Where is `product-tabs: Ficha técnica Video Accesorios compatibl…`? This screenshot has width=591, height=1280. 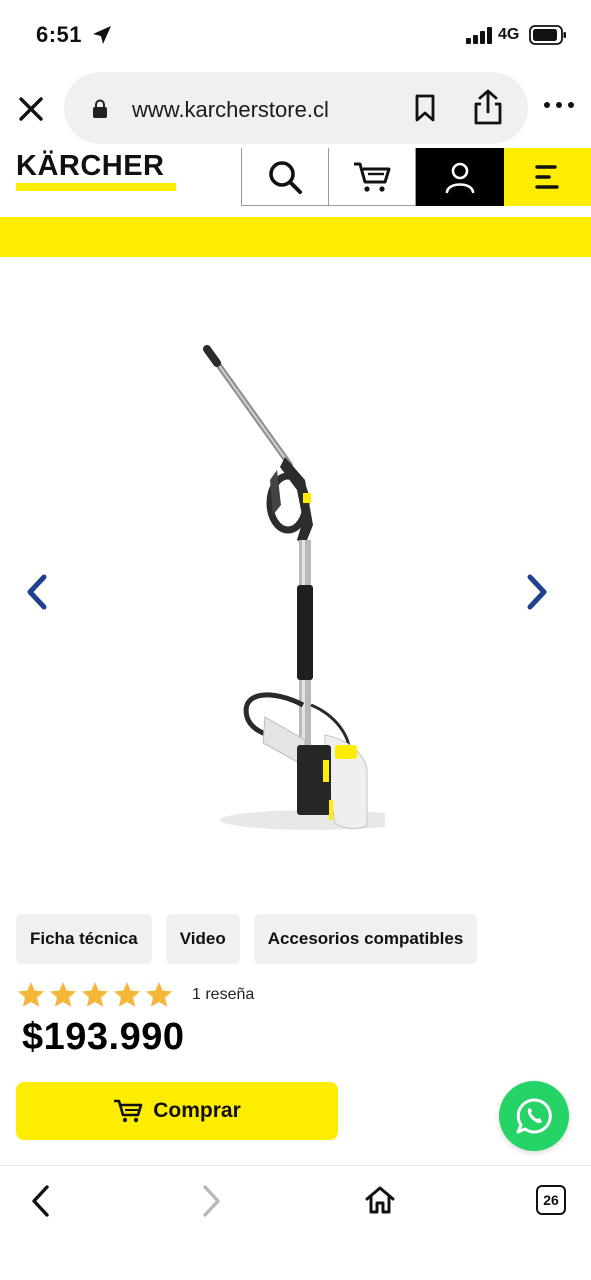
product-tabs: Ficha técnica Video Accesorios compatibl… is located at coordinates (247, 939).